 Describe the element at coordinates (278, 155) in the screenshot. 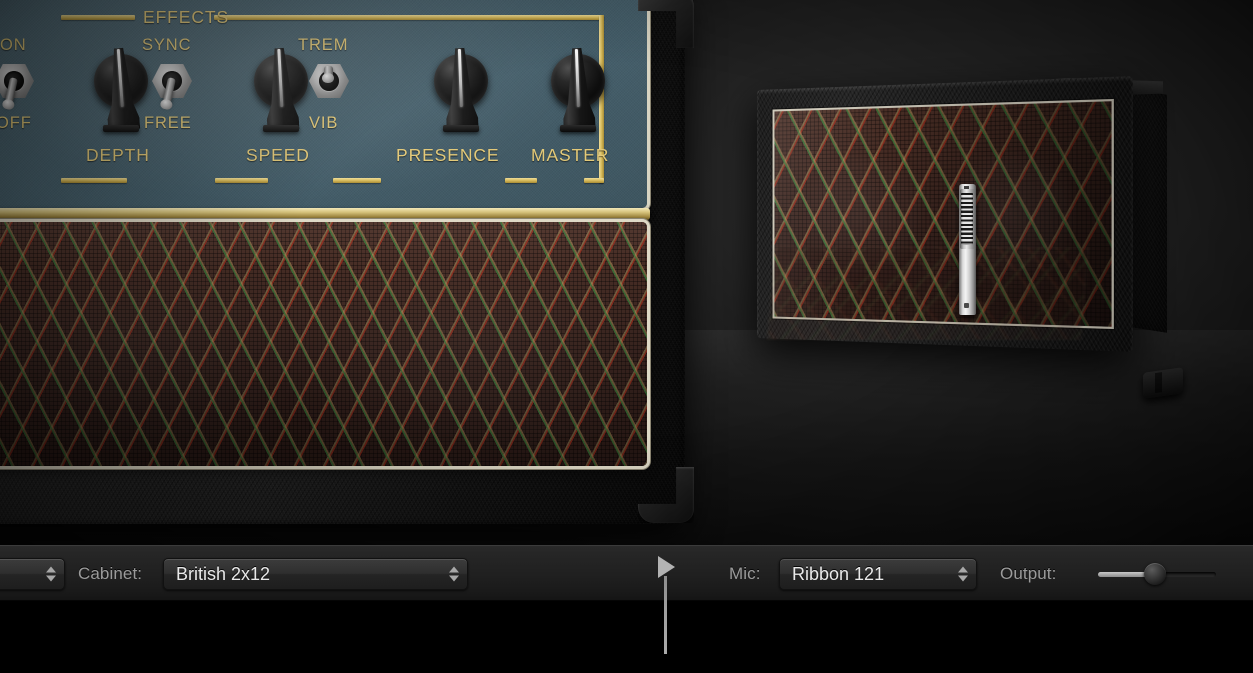

I see `speed-knob-label: SPEED` at that location.